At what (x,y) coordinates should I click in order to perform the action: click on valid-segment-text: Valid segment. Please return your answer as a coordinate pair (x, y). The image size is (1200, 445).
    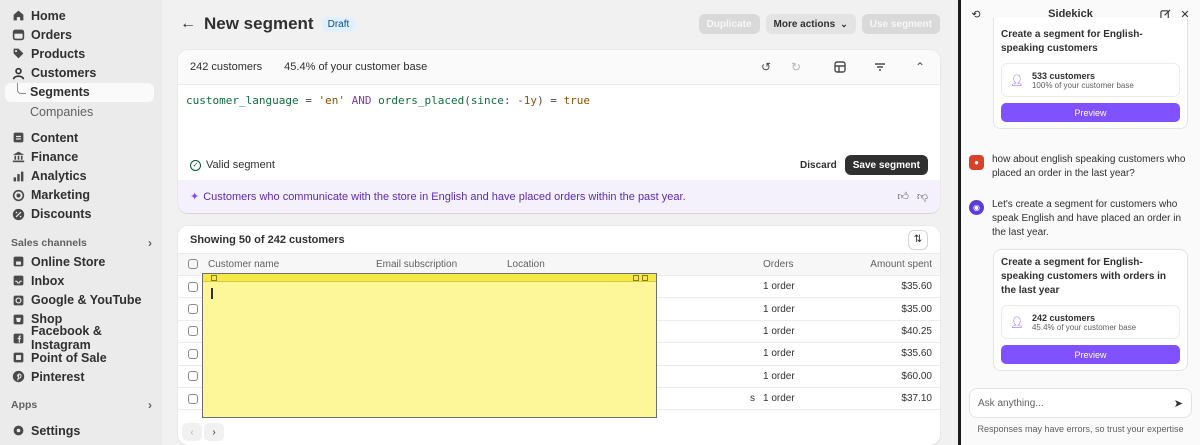
    Looking at the image, I should click on (240, 165).